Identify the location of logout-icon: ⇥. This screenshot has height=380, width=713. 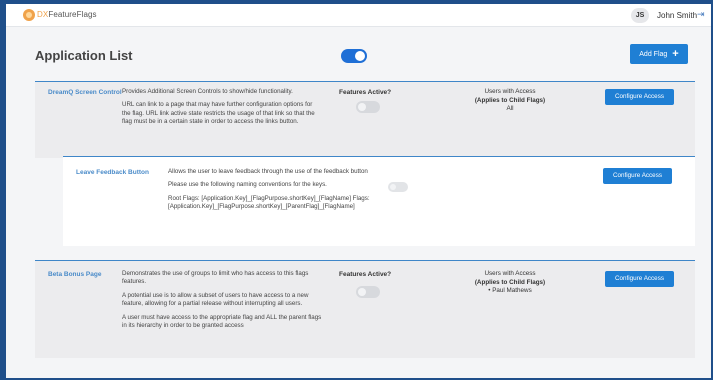
(701, 14).